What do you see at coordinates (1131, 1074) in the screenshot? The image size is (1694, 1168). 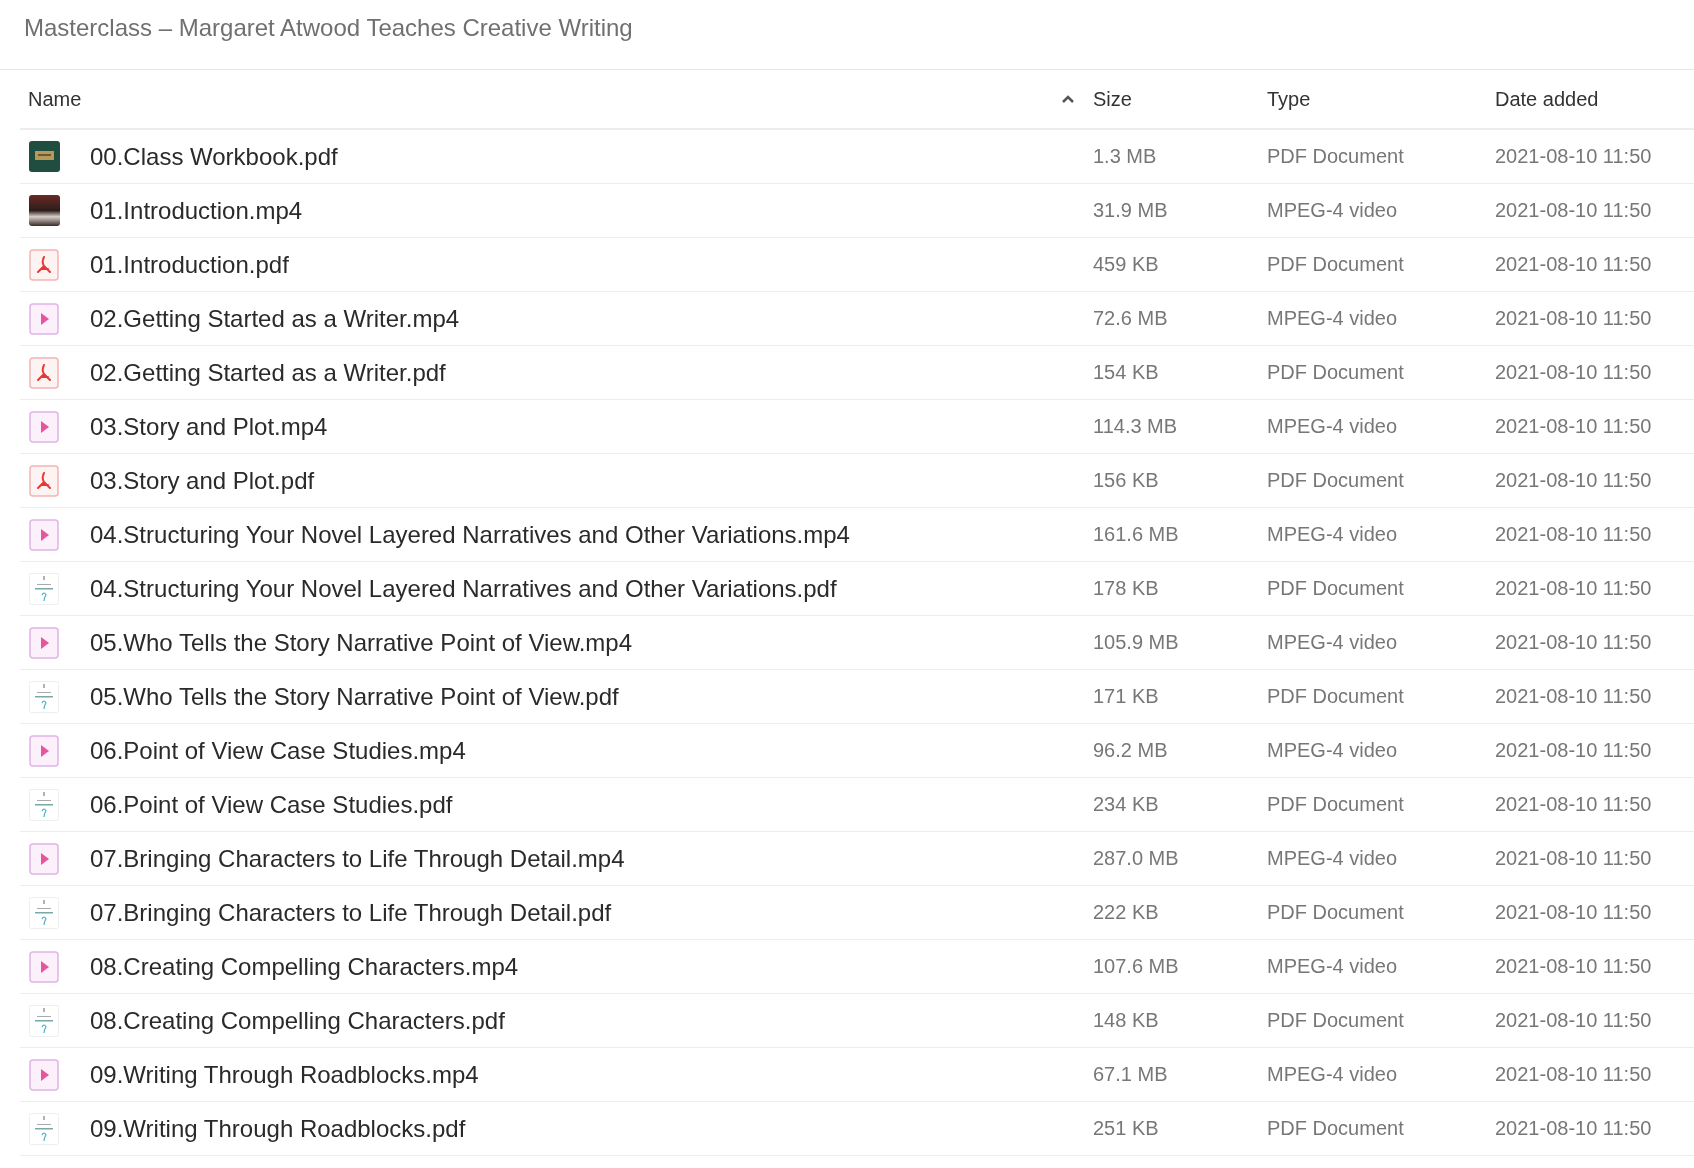 I see `file-size: 67.1 MB` at bounding box center [1131, 1074].